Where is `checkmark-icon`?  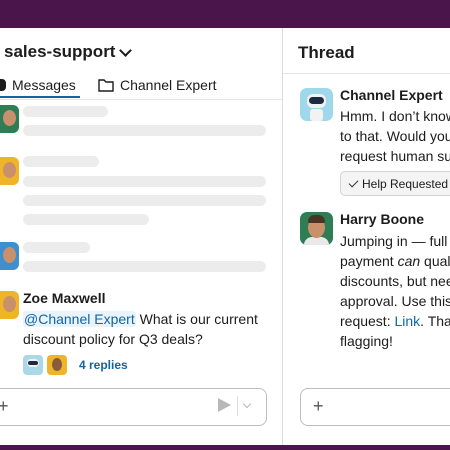 checkmark-icon is located at coordinates (353, 182).